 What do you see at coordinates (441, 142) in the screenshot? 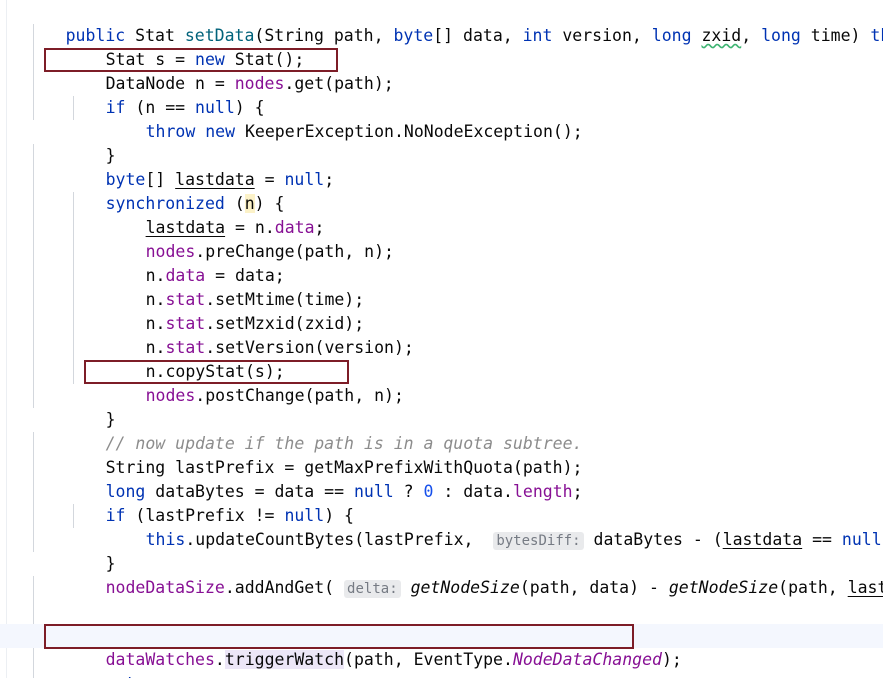
I see `code-line-6: }` at bounding box center [441, 142].